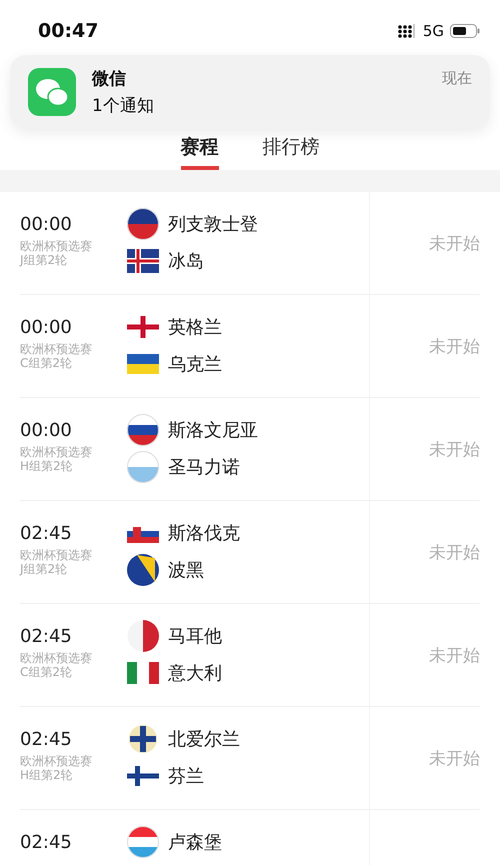 Image resolution: width=500 pixels, height=865 pixels. What do you see at coordinates (250, 837) in the screenshot?
I see `match-row: 02:45 卢森堡` at bounding box center [250, 837].